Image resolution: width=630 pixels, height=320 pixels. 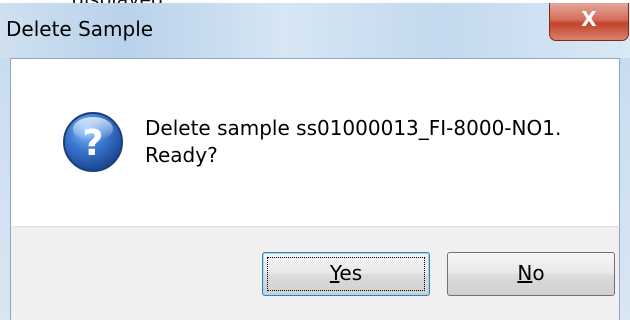 I want to click on yes-button-label: Yes, so click(x=346, y=273).